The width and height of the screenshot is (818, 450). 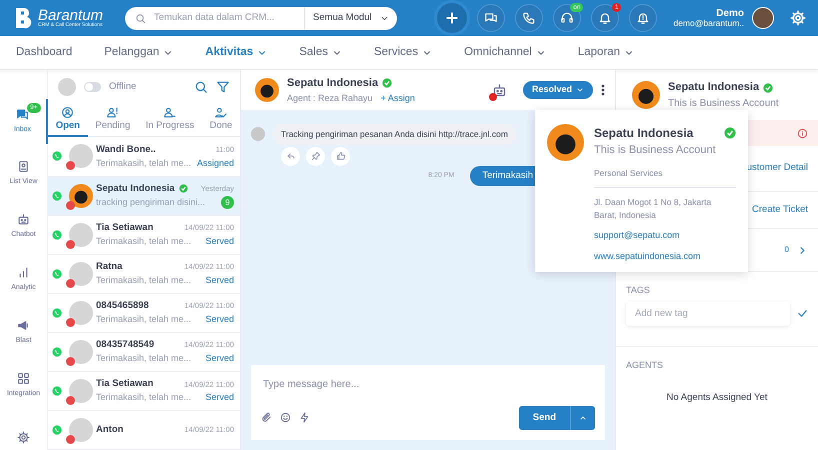 I want to click on bar-chart-icon, so click(x=23, y=272).